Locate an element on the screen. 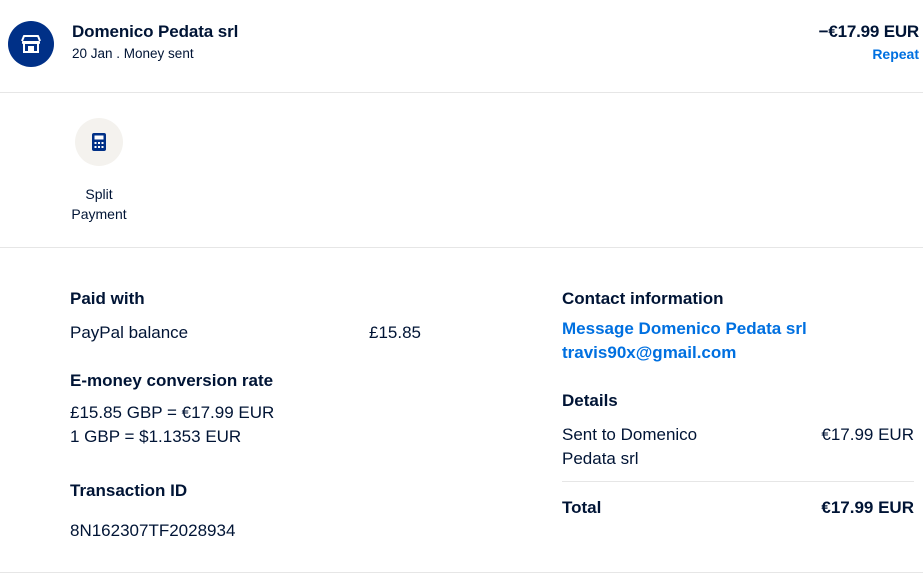  details-divider is located at coordinates (738, 481).